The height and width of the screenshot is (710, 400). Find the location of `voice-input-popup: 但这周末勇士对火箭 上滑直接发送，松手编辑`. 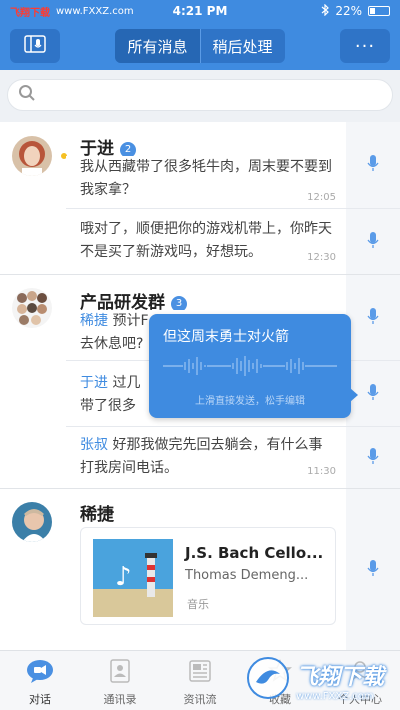

voice-input-popup: 但这周末勇士对火箭 上滑直接发送，松手编辑 is located at coordinates (253, 366).